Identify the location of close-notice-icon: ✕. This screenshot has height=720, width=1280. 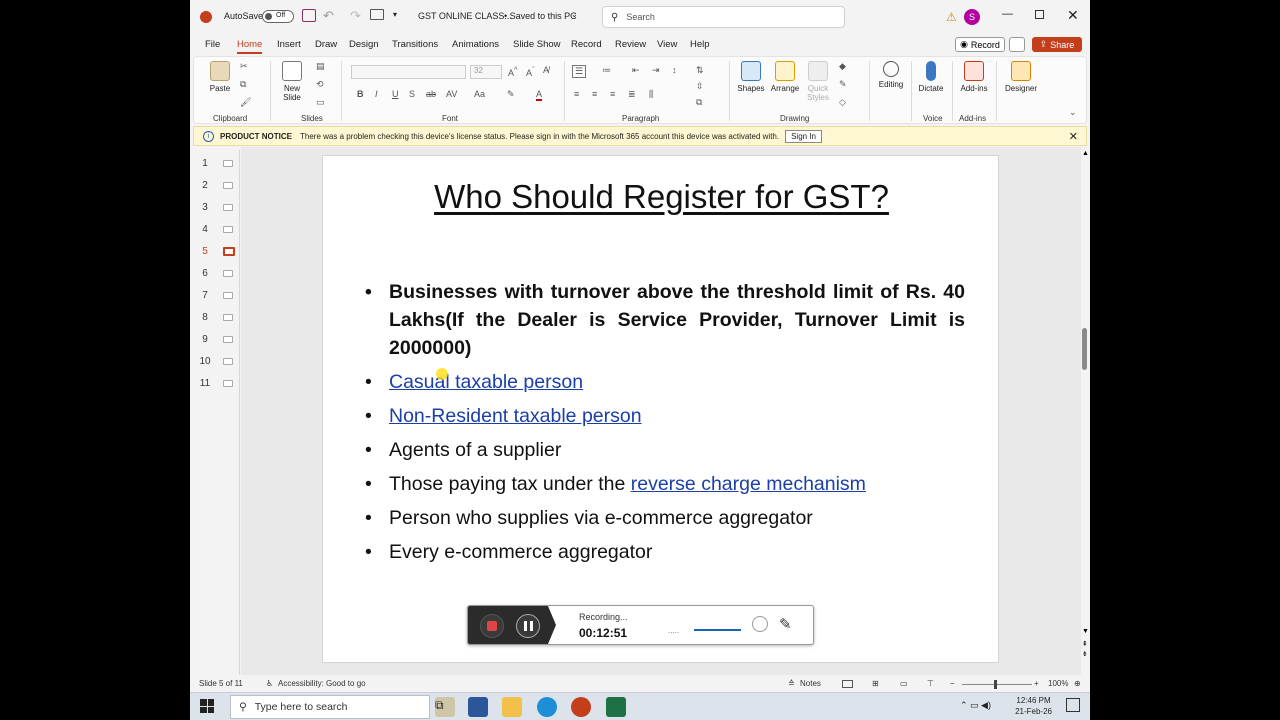
(1073, 136).